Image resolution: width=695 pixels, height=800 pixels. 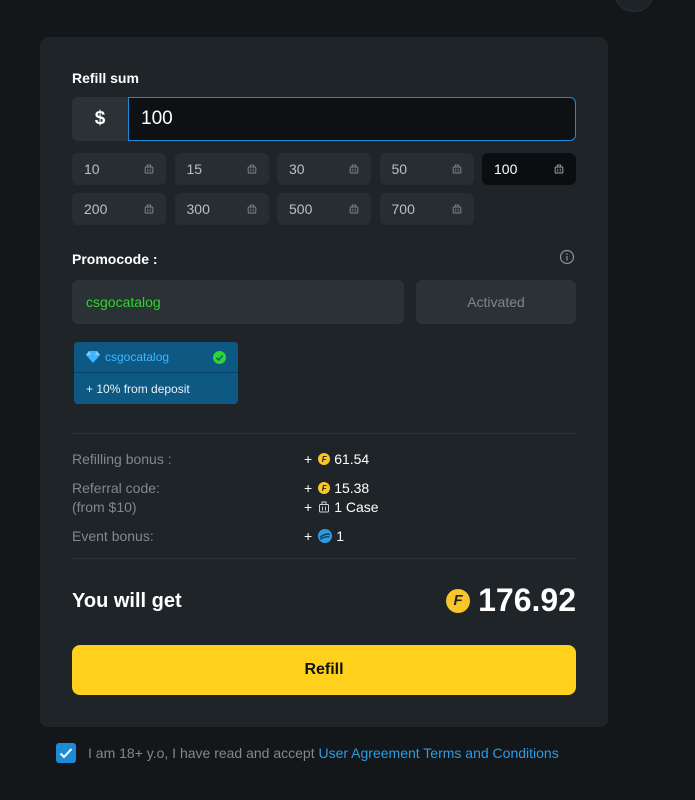 What do you see at coordinates (93, 357) in the screenshot?
I see `diamond-icon` at bounding box center [93, 357].